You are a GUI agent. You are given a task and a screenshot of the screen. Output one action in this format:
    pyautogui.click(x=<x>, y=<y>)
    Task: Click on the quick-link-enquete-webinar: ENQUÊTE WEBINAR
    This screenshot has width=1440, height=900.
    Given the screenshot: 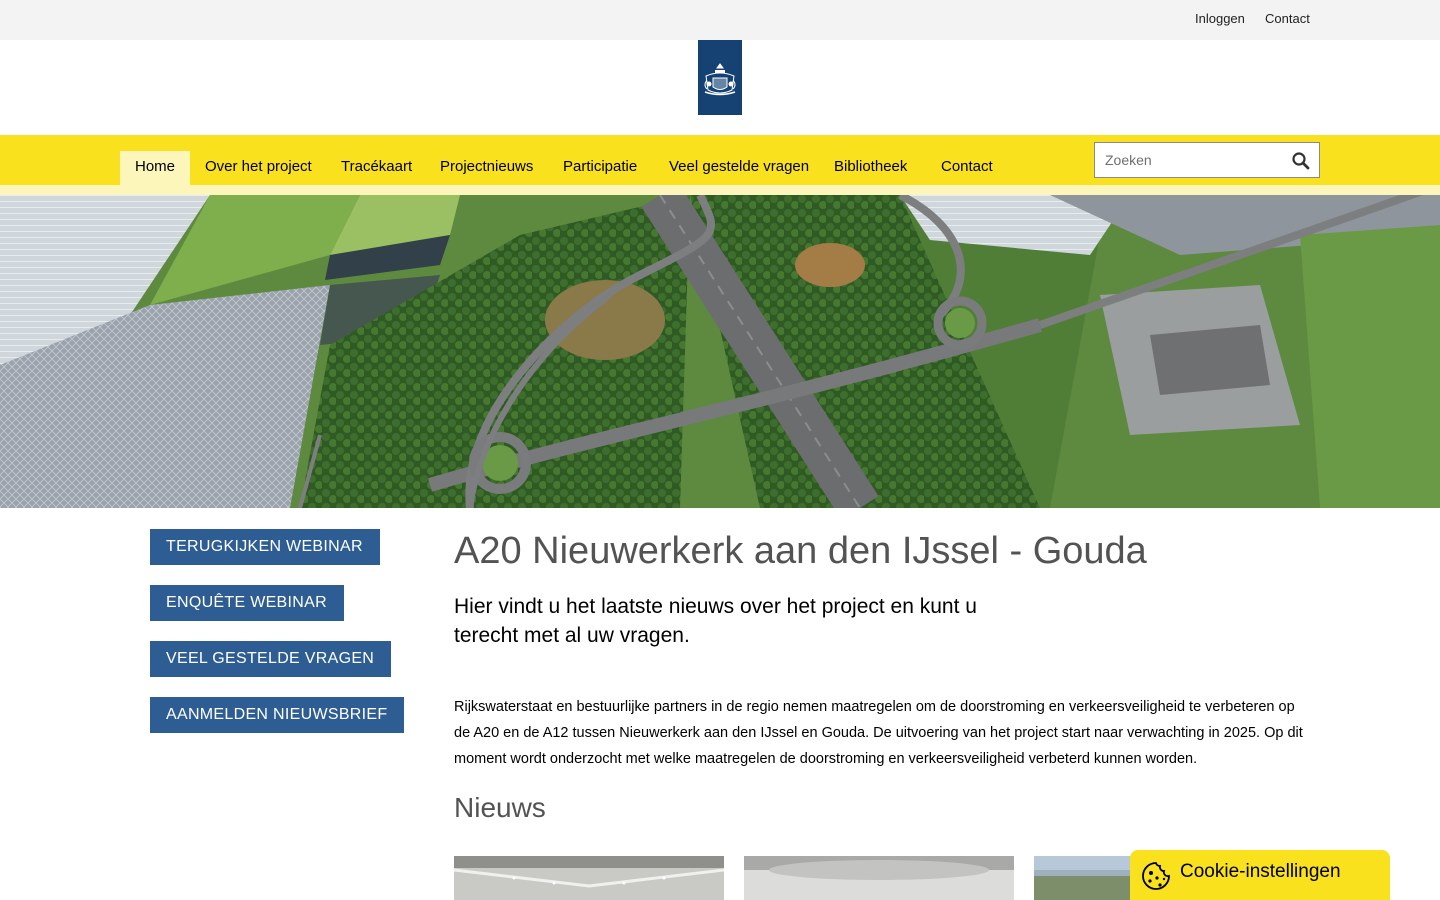 What is the action you would take?
    pyautogui.click(x=247, y=603)
    